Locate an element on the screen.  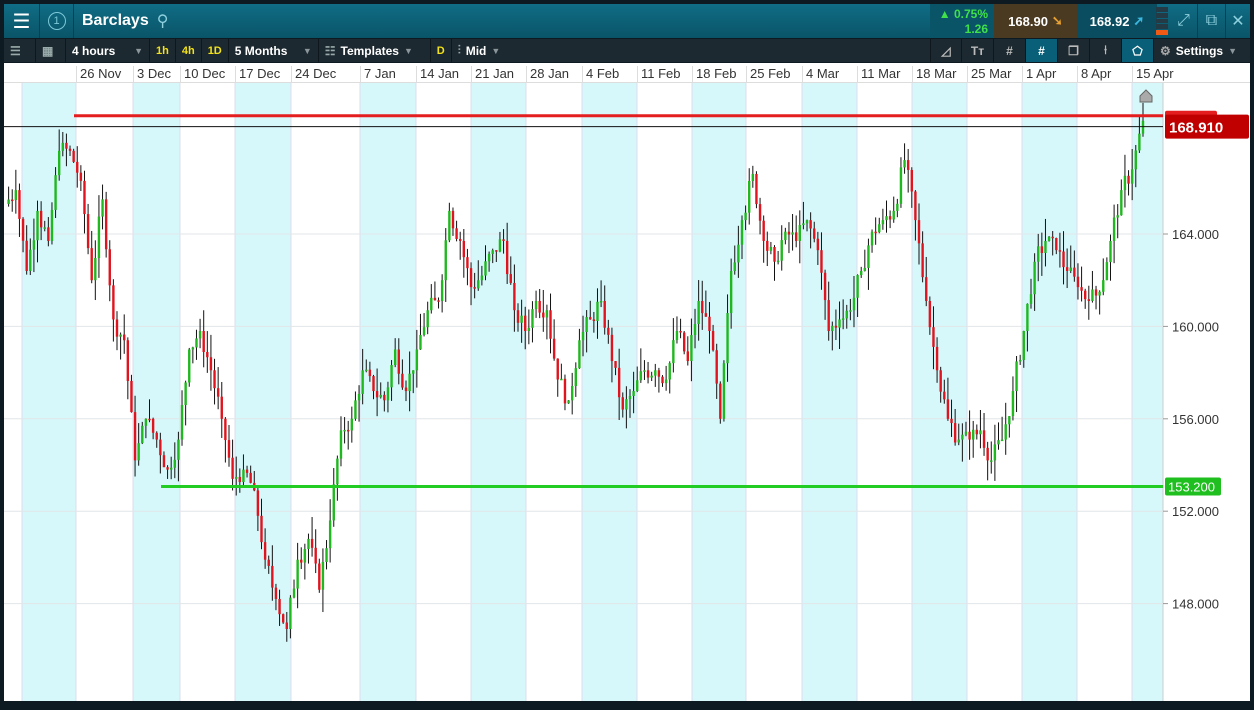
date-tick-label: 1 Apr is located at coordinates (1039, 74).